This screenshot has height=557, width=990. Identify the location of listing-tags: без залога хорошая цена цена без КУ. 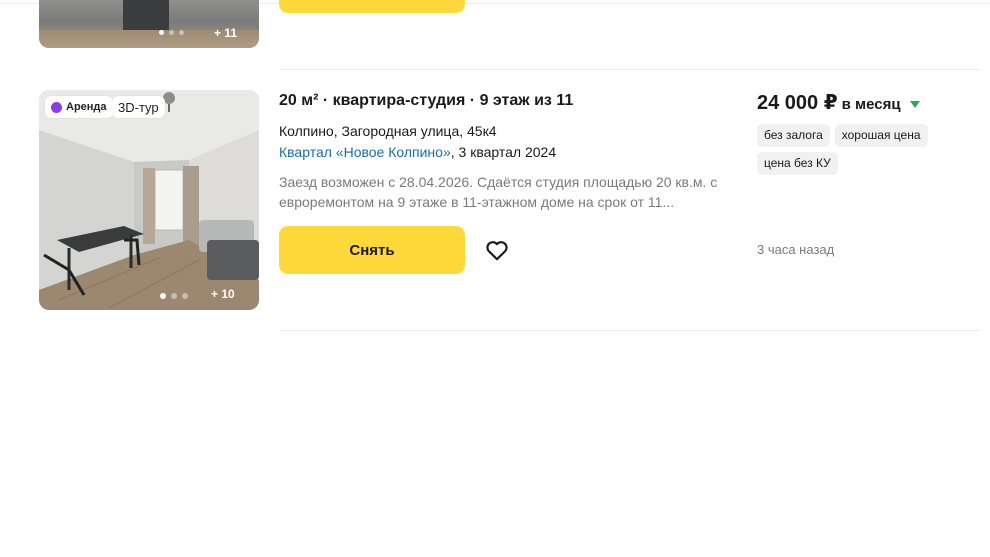
(857, 149).